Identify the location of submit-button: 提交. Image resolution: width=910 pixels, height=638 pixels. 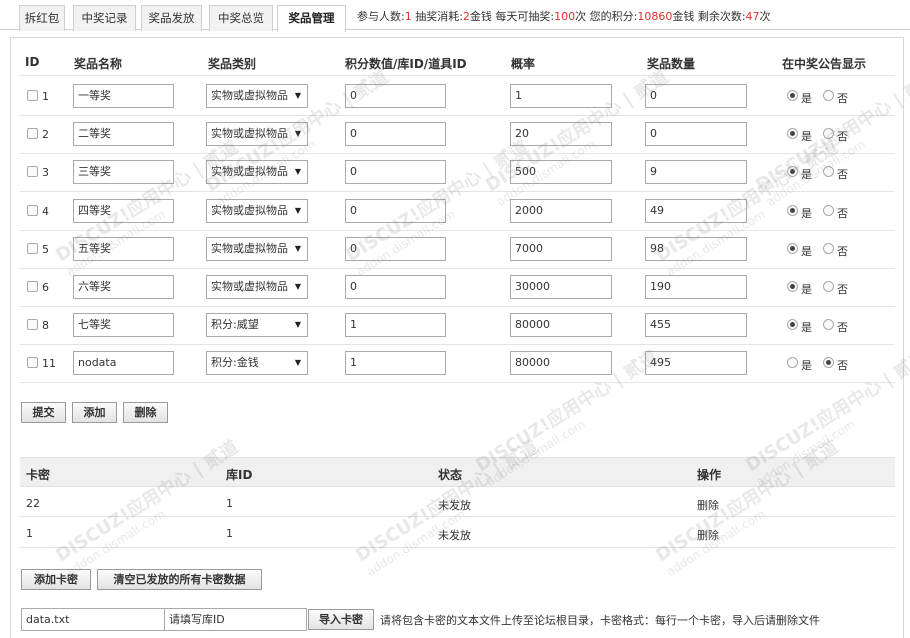
(43, 412).